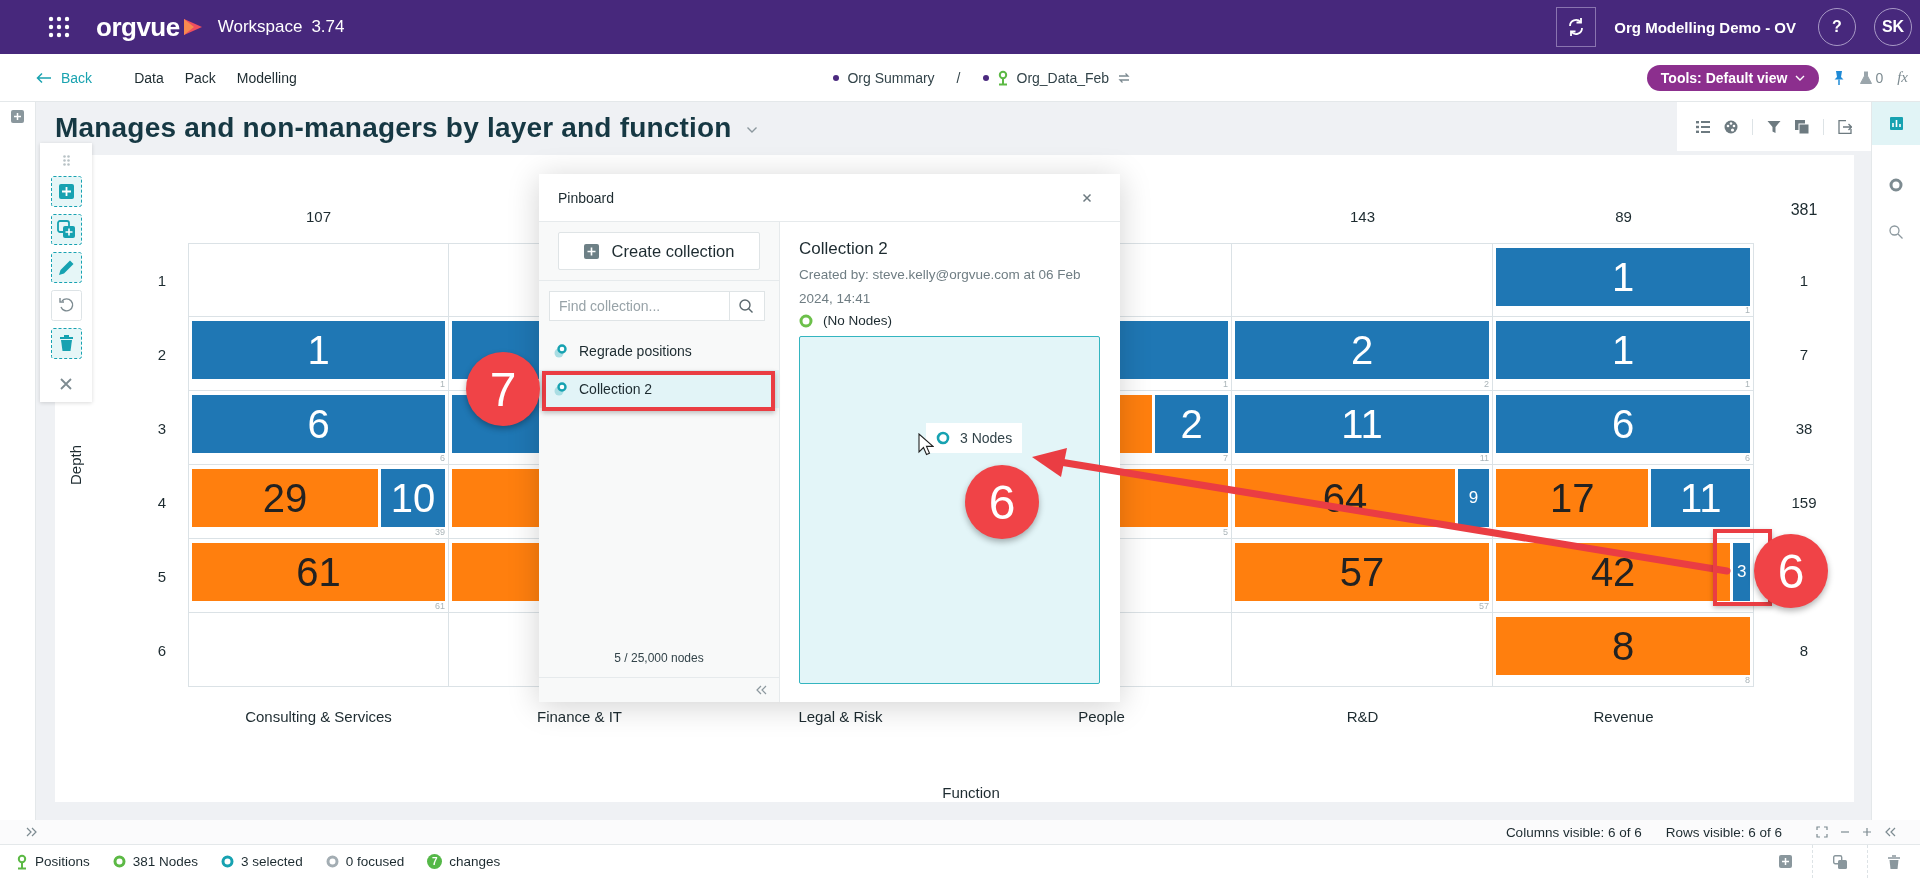 The width and height of the screenshot is (1920, 878). What do you see at coordinates (161, 428) in the screenshot?
I see `row-label: 3` at bounding box center [161, 428].